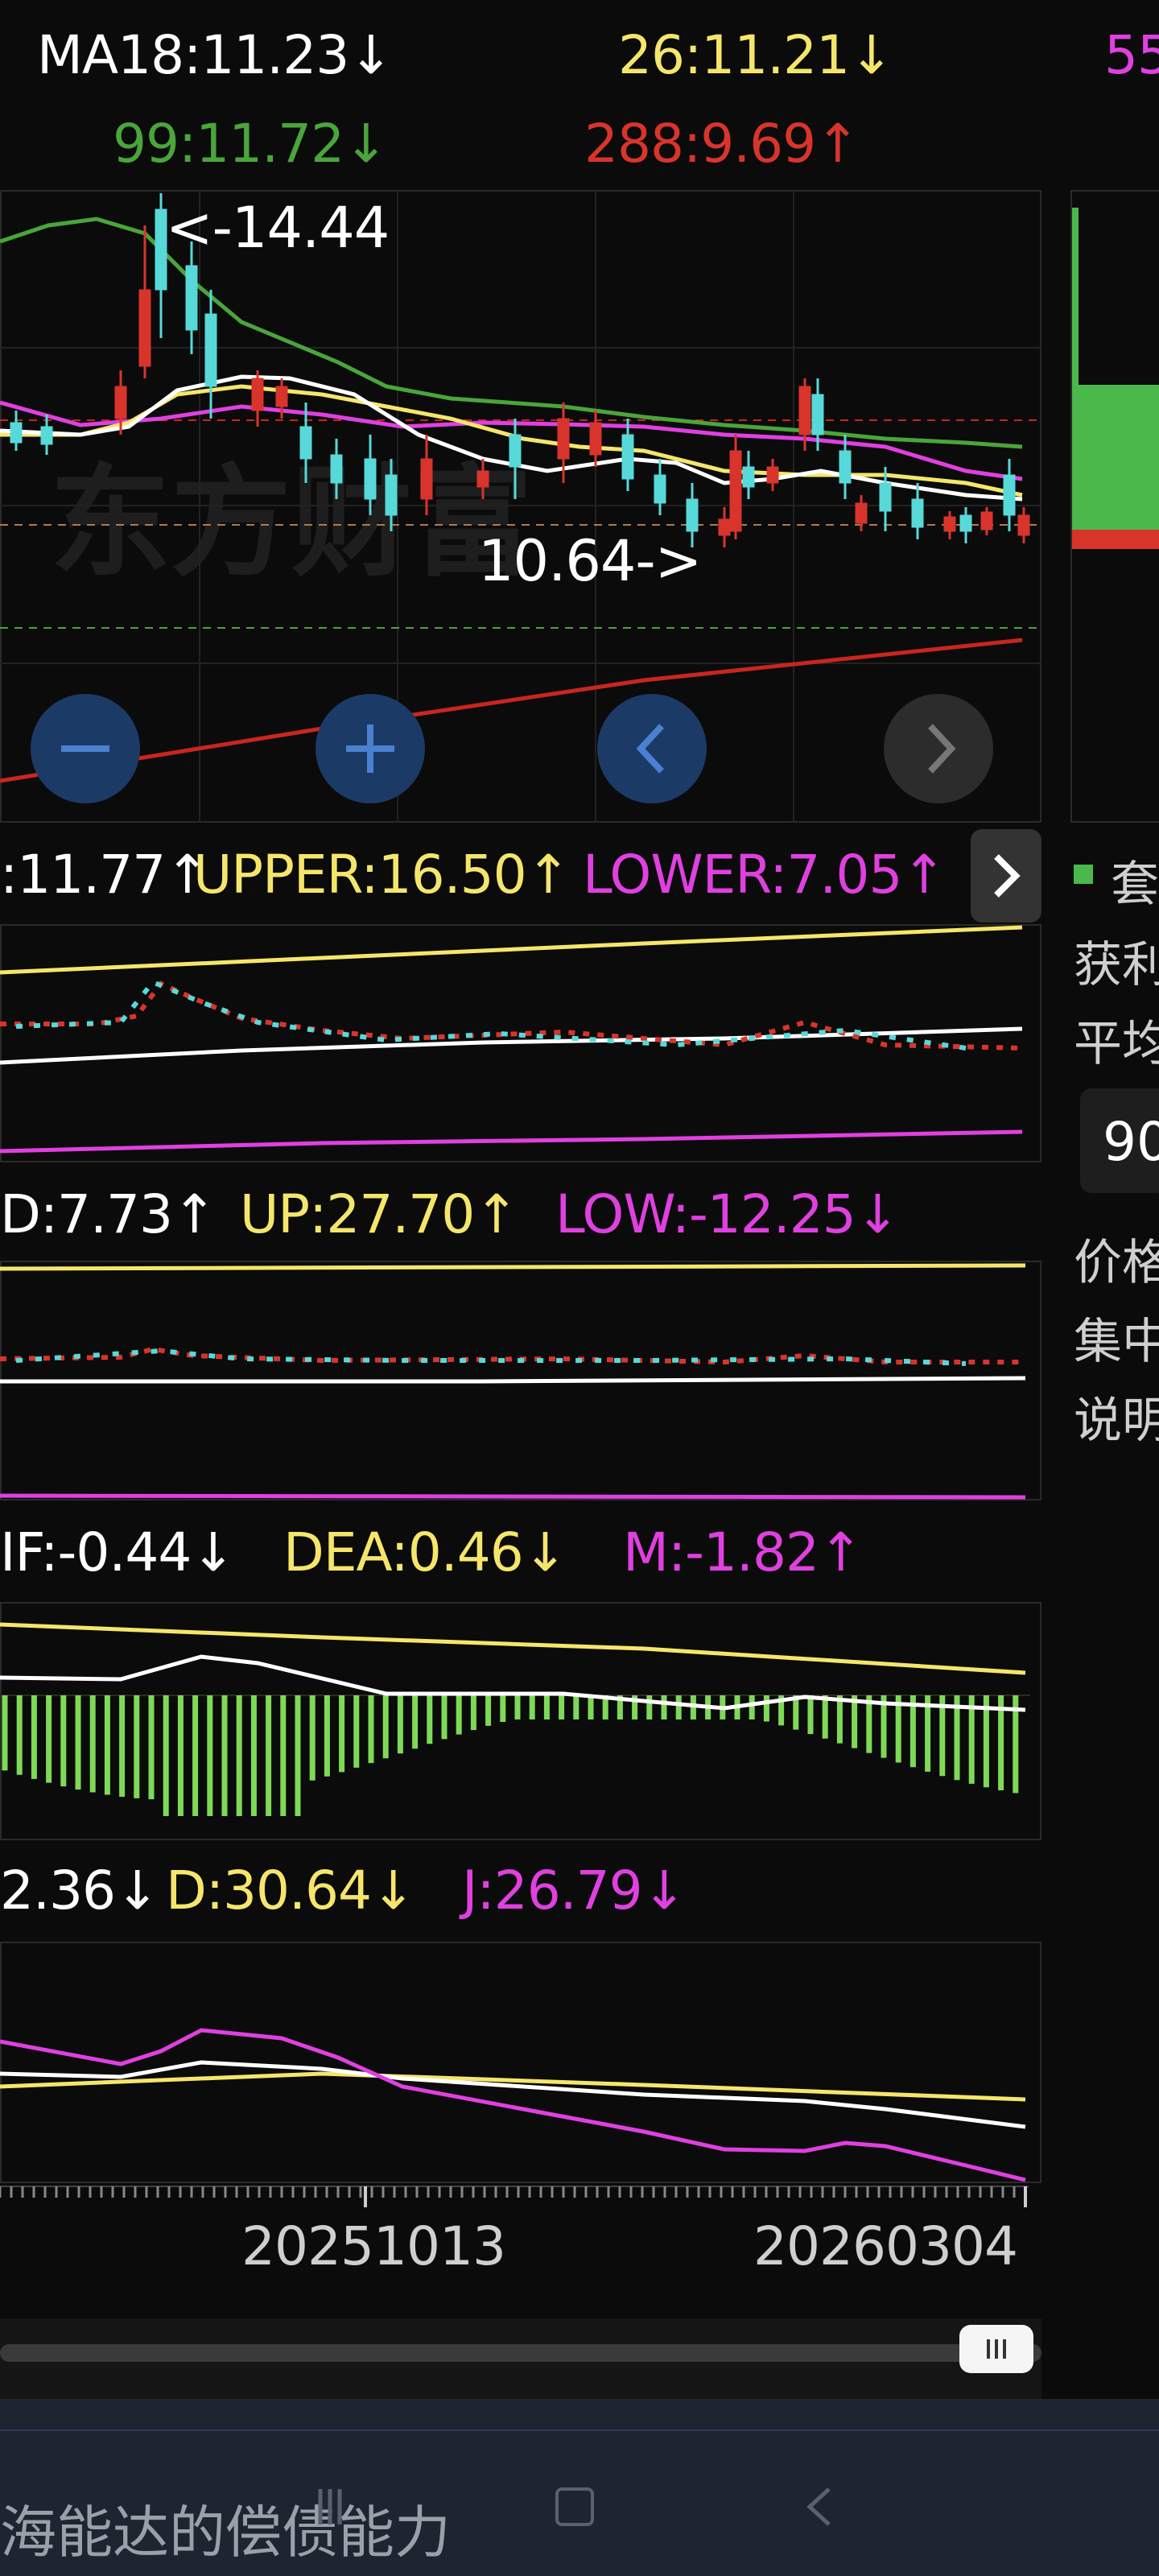  I want to click on sidebar-profit-label: 获利, so click(1116, 965).